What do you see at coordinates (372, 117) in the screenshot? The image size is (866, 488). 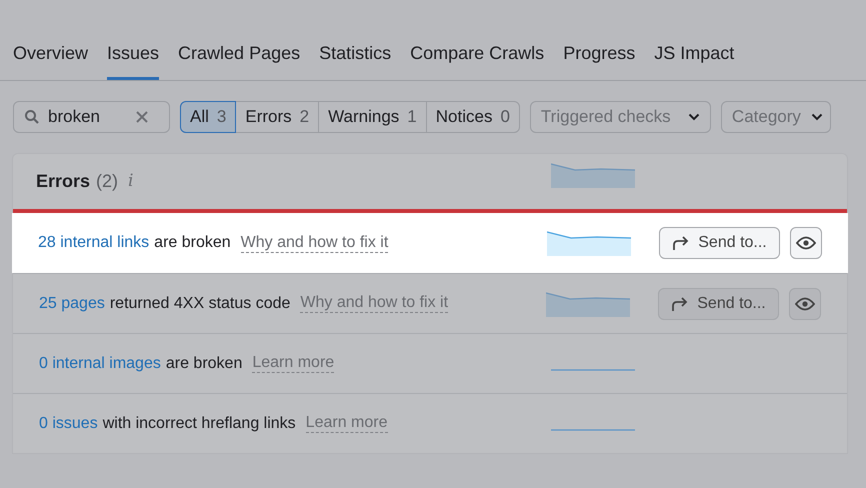 I see `filter-tab: Warnings 1` at bounding box center [372, 117].